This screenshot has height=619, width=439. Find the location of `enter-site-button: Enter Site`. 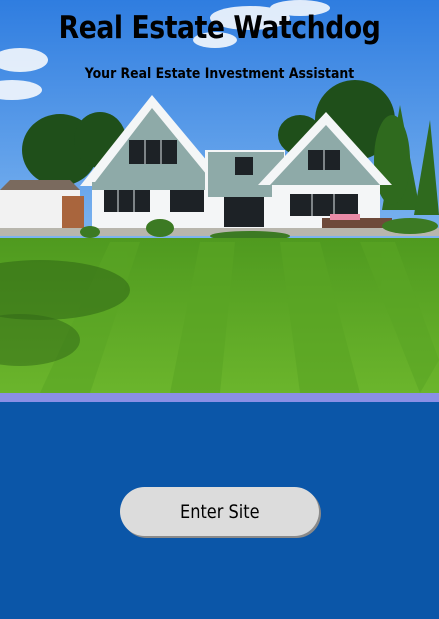

enter-site-button: Enter Site is located at coordinates (219, 511).